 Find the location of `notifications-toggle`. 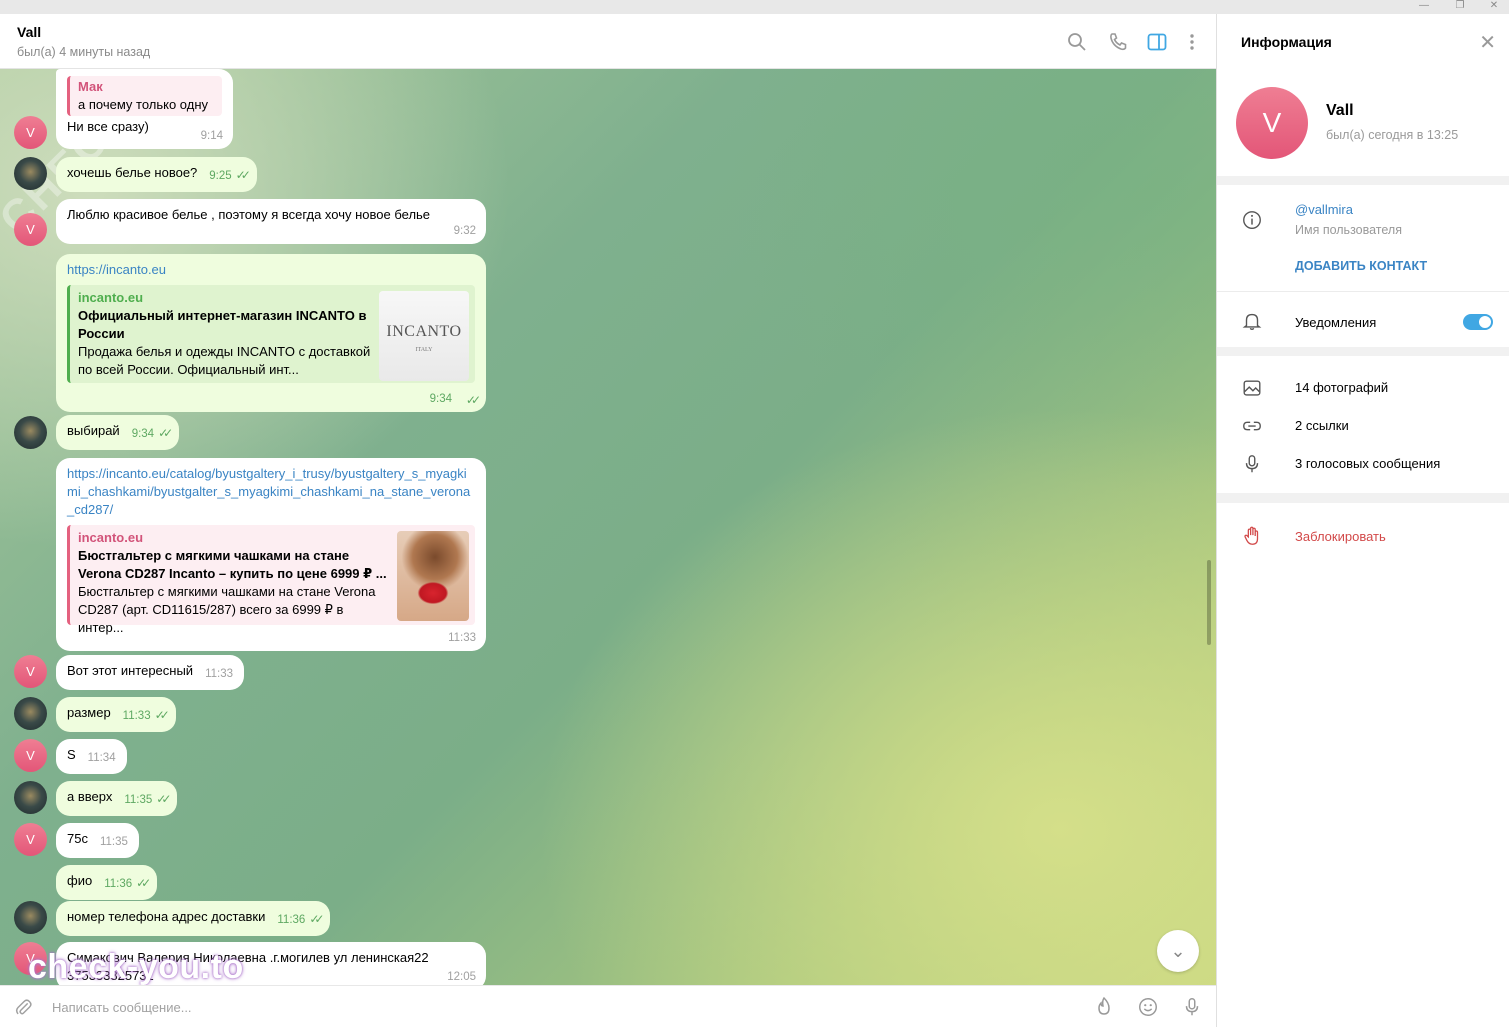

notifications-toggle is located at coordinates (1478, 322).